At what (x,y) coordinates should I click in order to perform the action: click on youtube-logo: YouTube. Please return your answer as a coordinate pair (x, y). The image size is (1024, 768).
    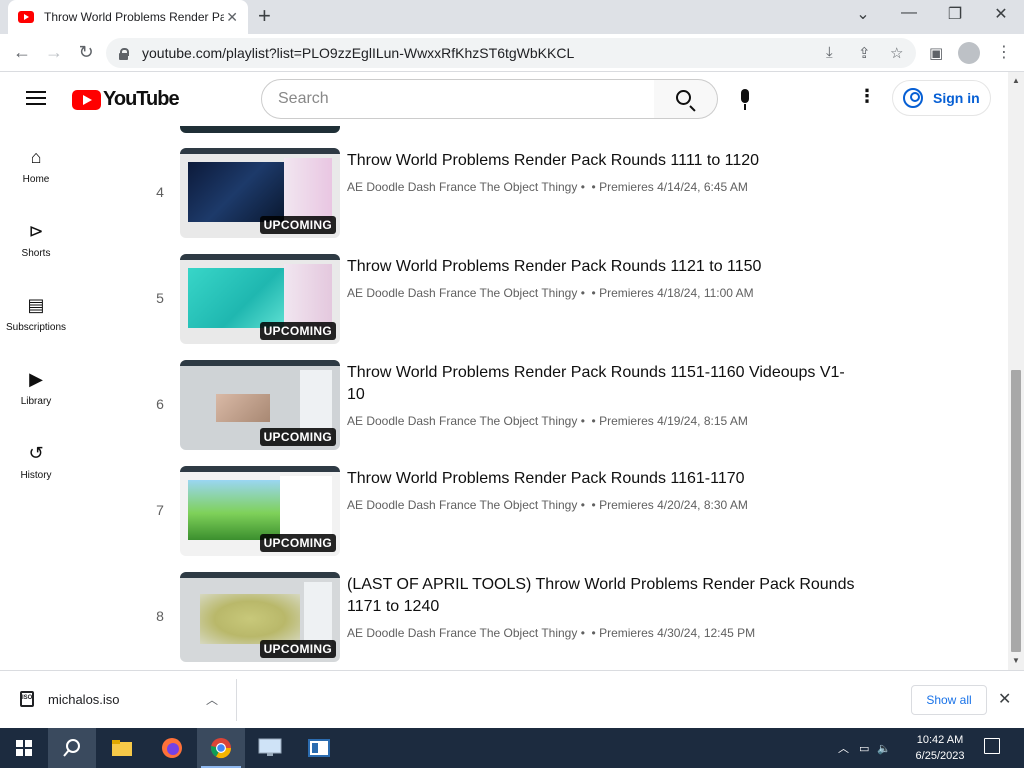
    Looking at the image, I should click on (126, 99).